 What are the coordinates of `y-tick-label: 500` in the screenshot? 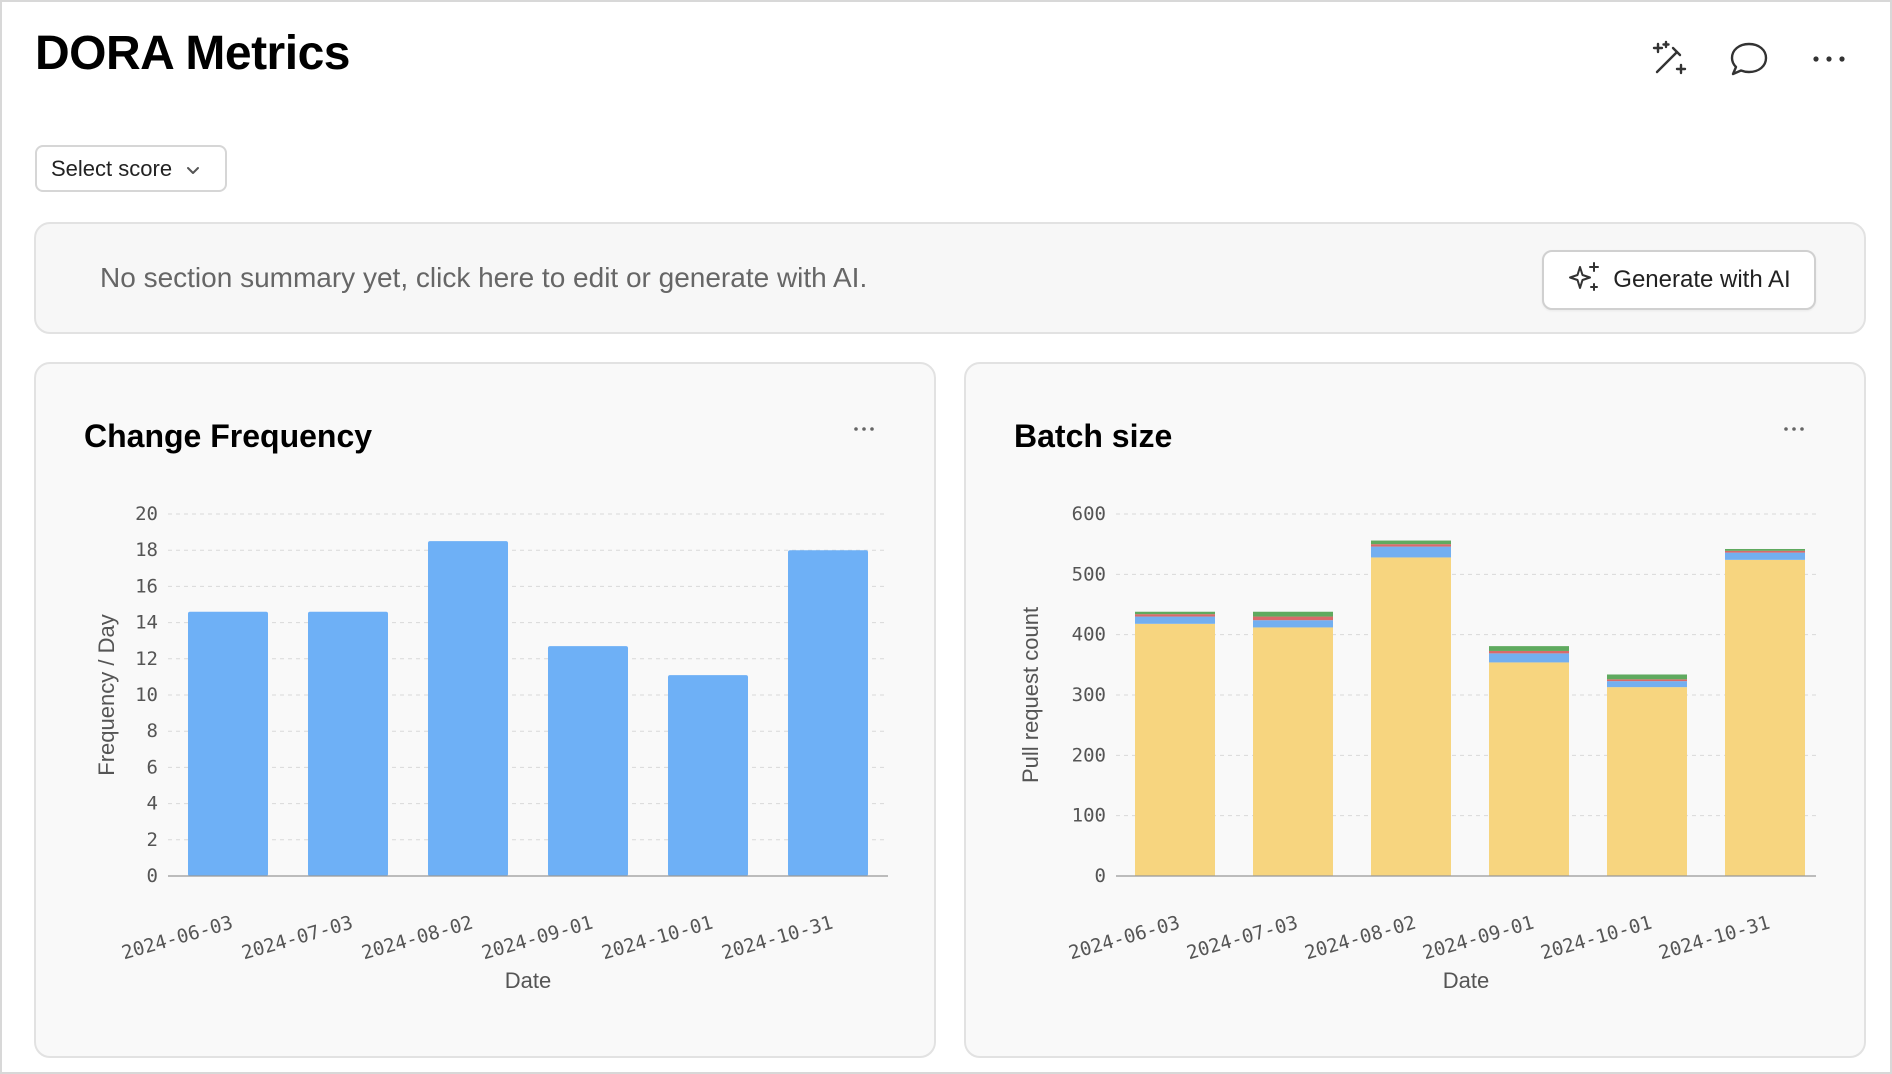 It's located at (1089, 574).